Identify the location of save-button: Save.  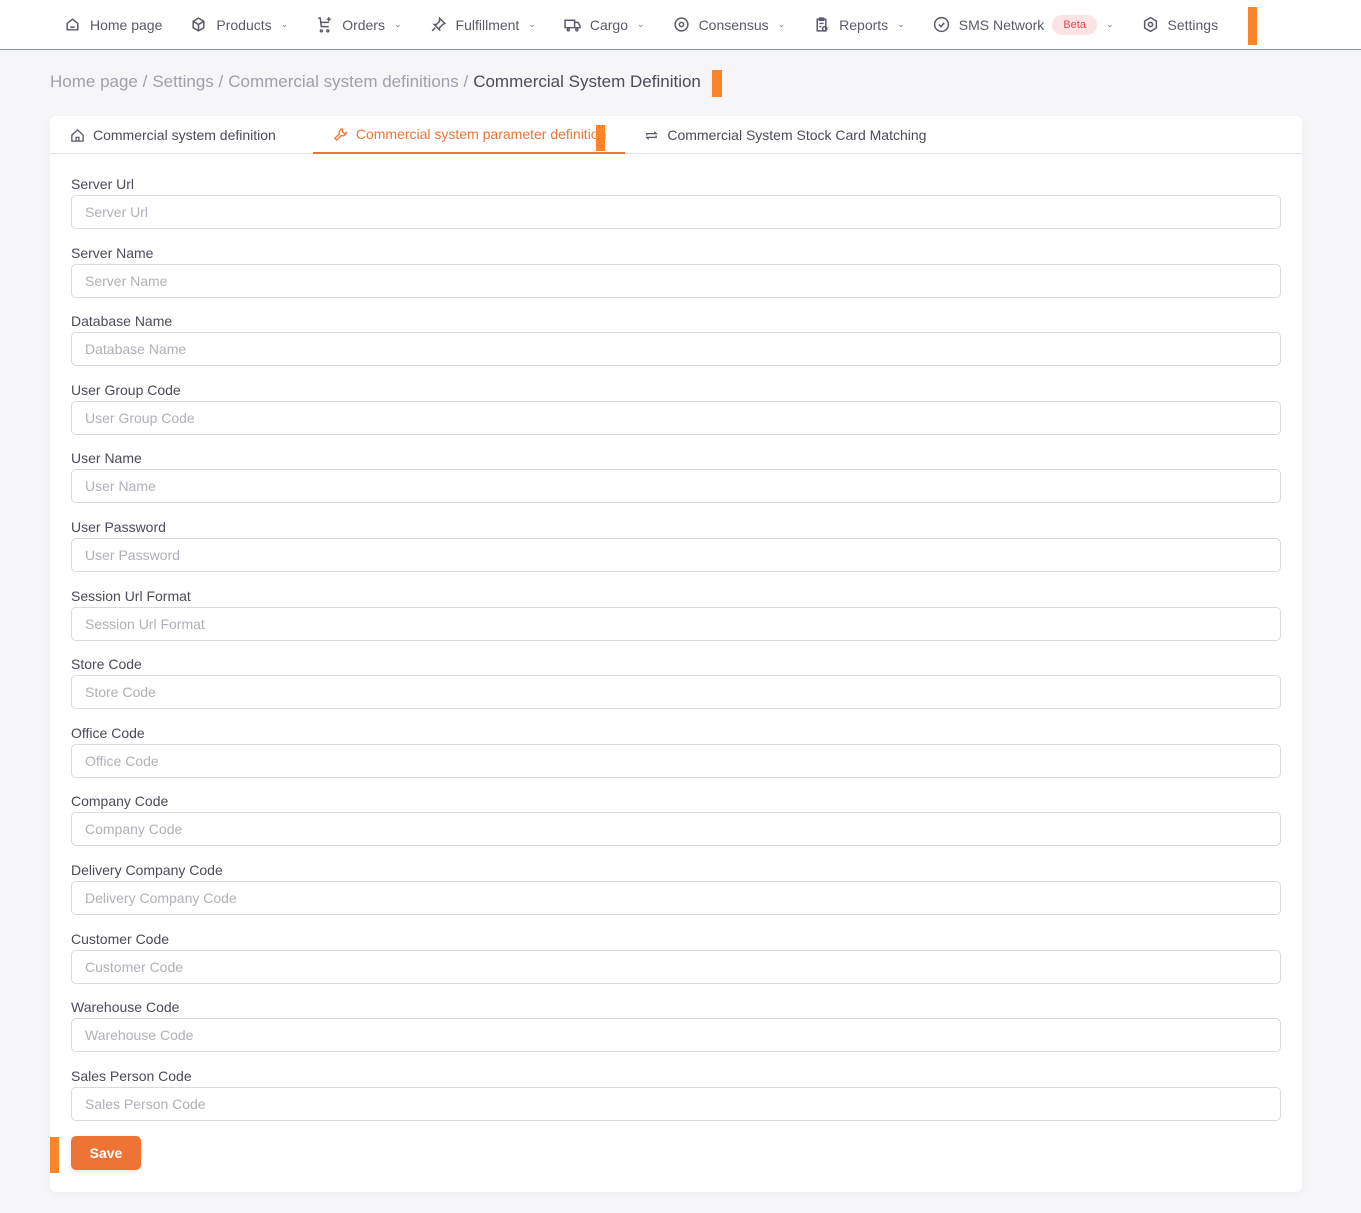
(106, 1153).